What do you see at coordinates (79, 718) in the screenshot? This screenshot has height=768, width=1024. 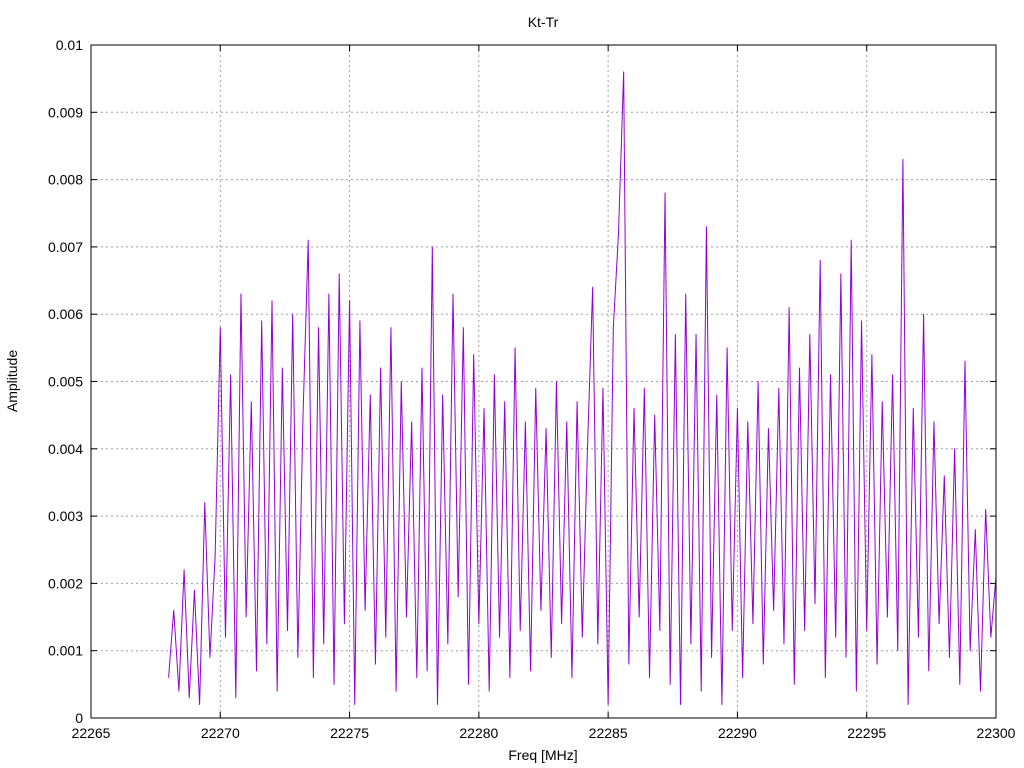 I see `y-tick-label: 0` at bounding box center [79, 718].